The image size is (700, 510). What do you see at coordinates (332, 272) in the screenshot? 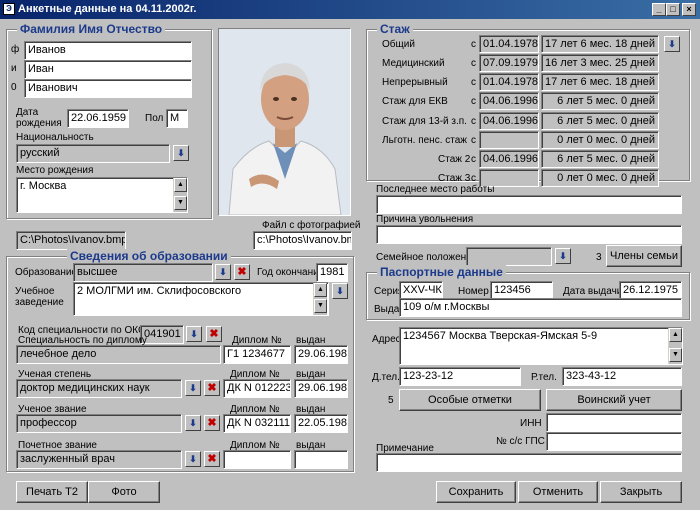
I see `end-year-field: 1981` at bounding box center [332, 272].